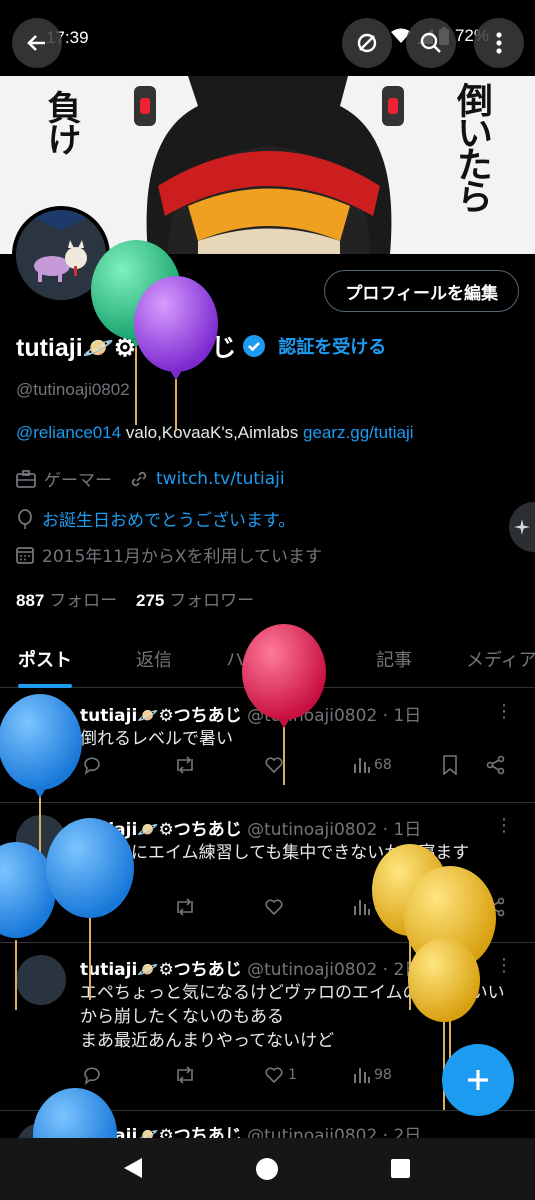  I want to click on refresh-button, so click(367, 43).